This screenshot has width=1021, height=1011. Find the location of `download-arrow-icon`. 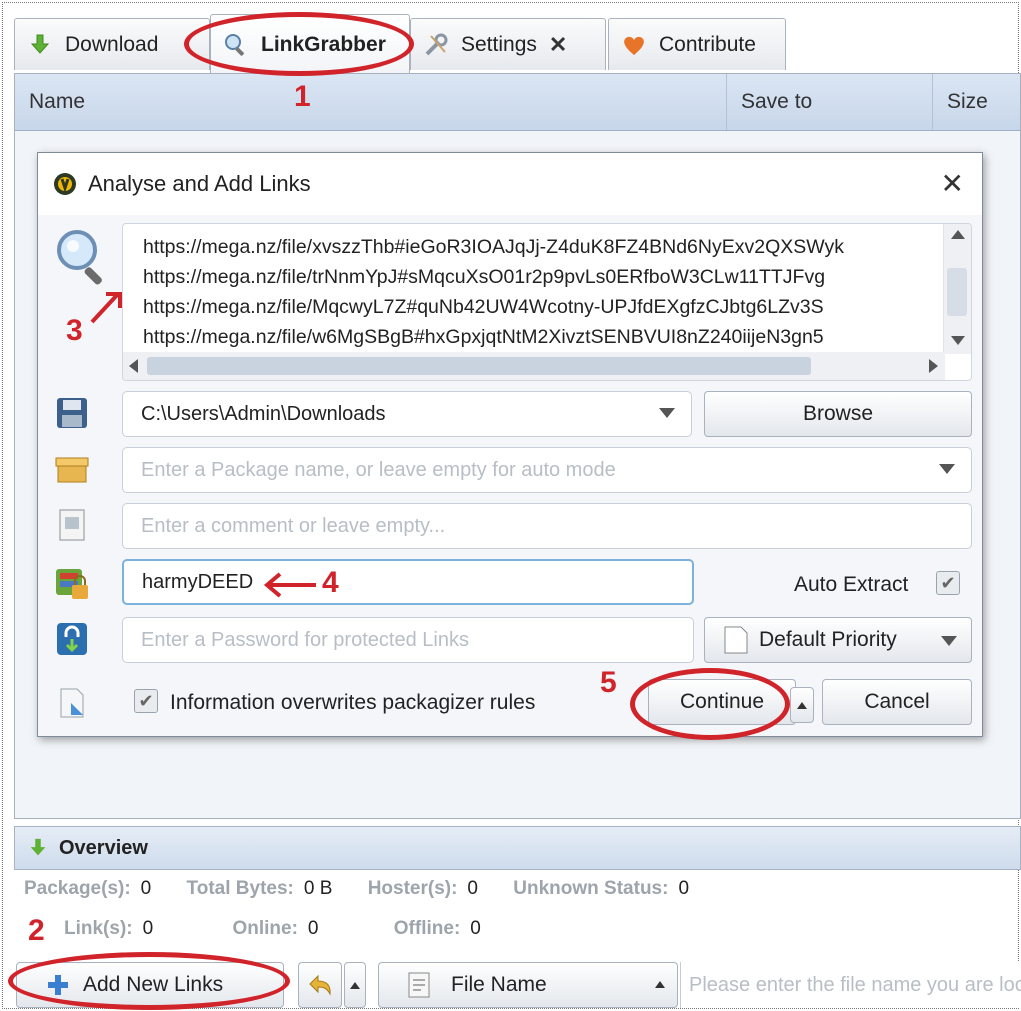

download-arrow-icon is located at coordinates (40, 45).